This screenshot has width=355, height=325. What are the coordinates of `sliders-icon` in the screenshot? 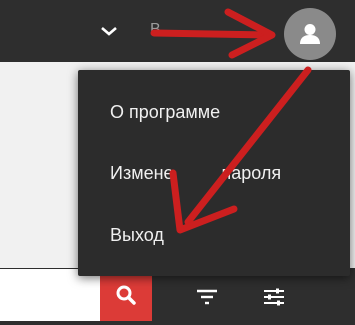 It's located at (274, 297).